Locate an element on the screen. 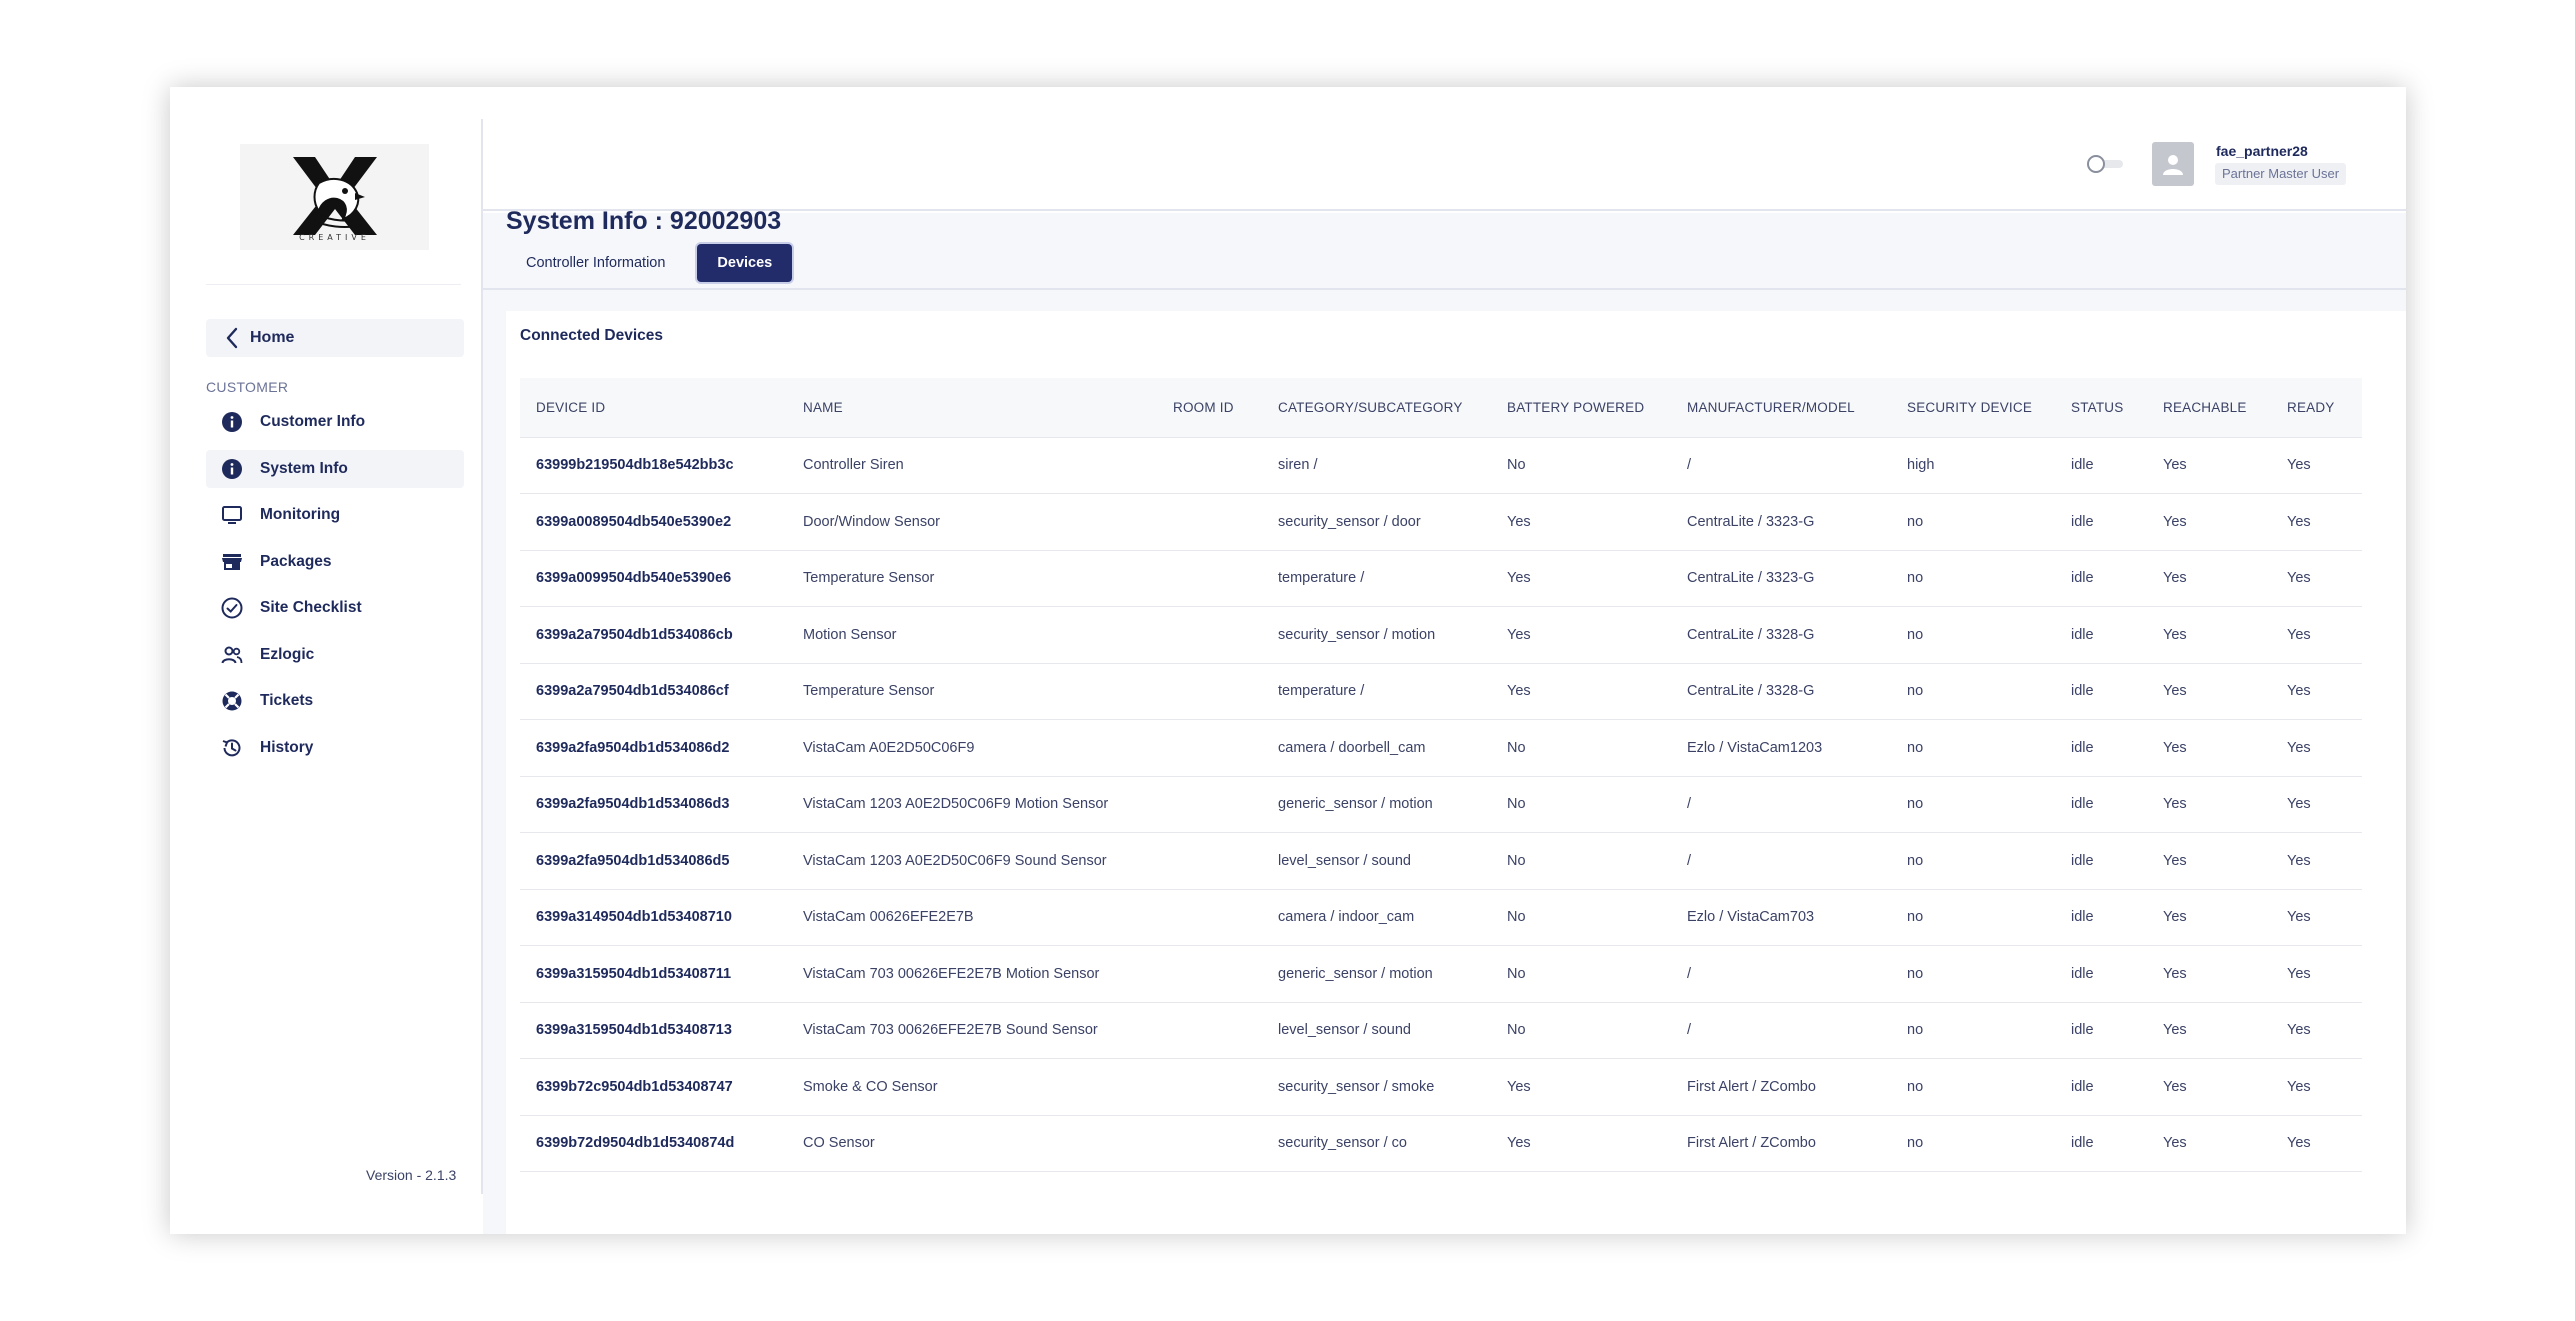 The height and width of the screenshot is (1321, 2575). column-header-battery-powered: BATTERY POWERED is located at coordinates (1581, 408).